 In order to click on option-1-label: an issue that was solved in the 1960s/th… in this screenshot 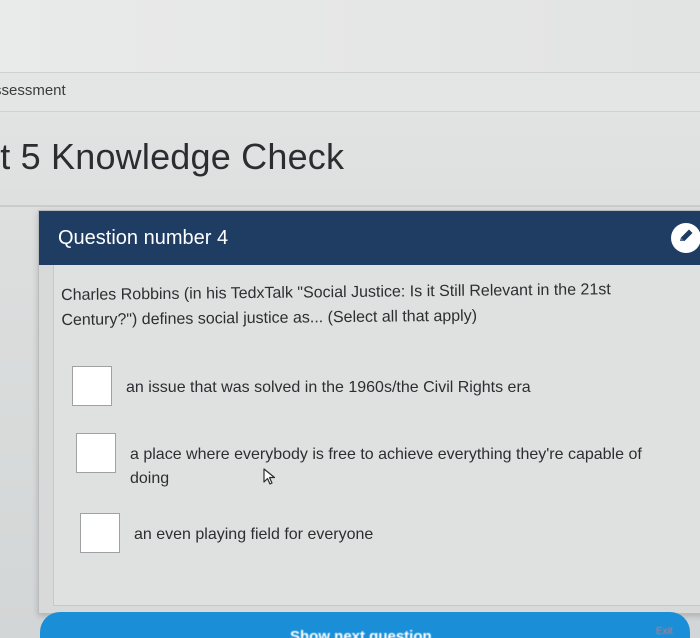, I will do `click(391, 388)`.